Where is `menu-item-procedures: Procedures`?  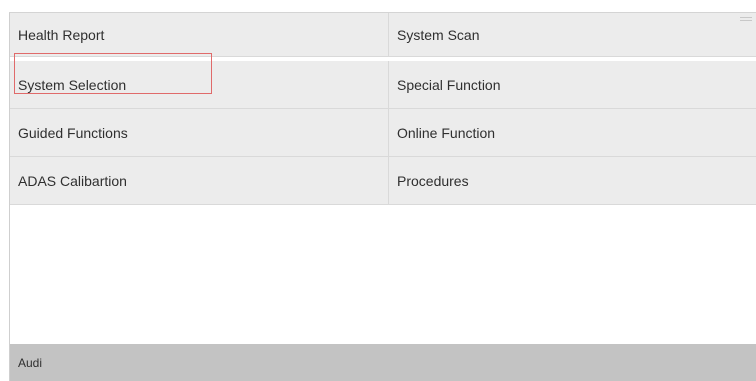
menu-item-procedures: Procedures is located at coordinates (572, 181).